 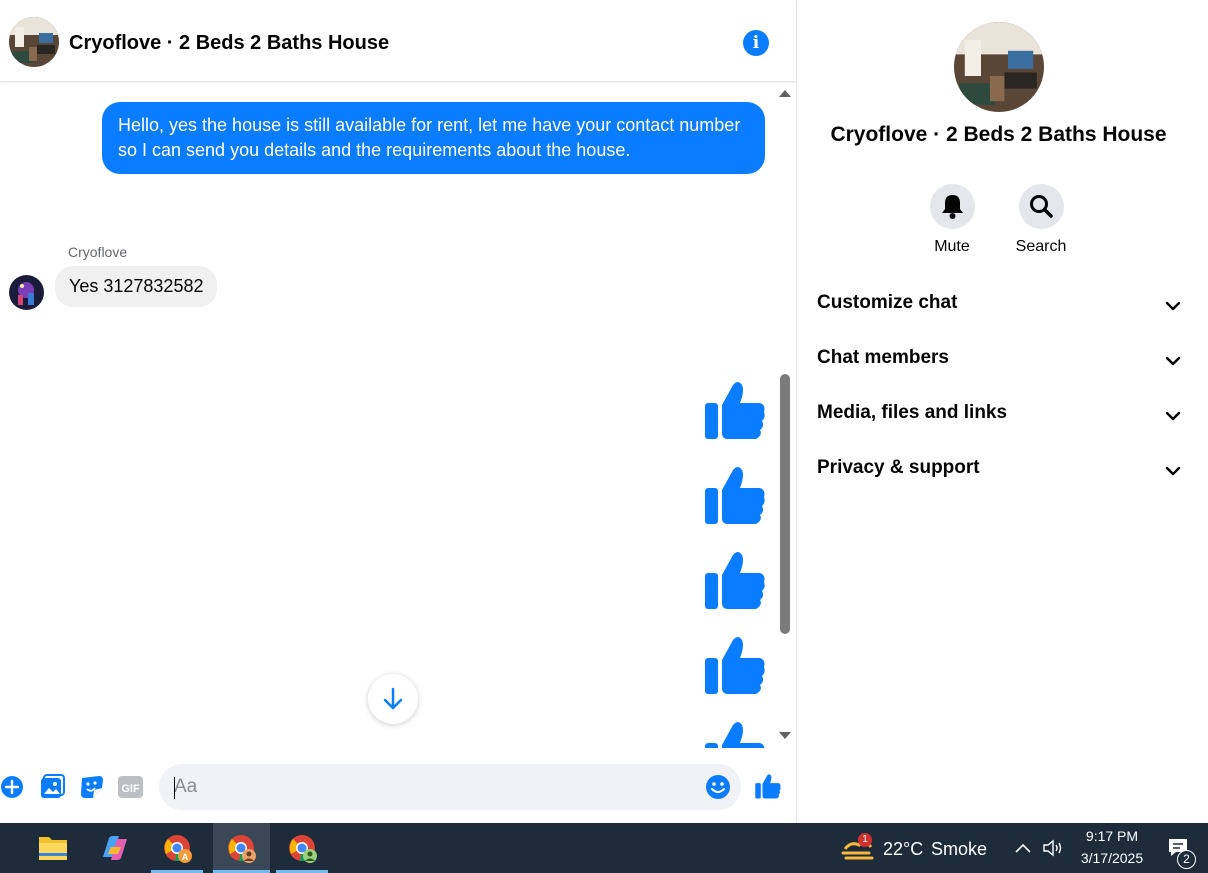 What do you see at coordinates (13, 787) in the screenshot?
I see `plus-circle-icon` at bounding box center [13, 787].